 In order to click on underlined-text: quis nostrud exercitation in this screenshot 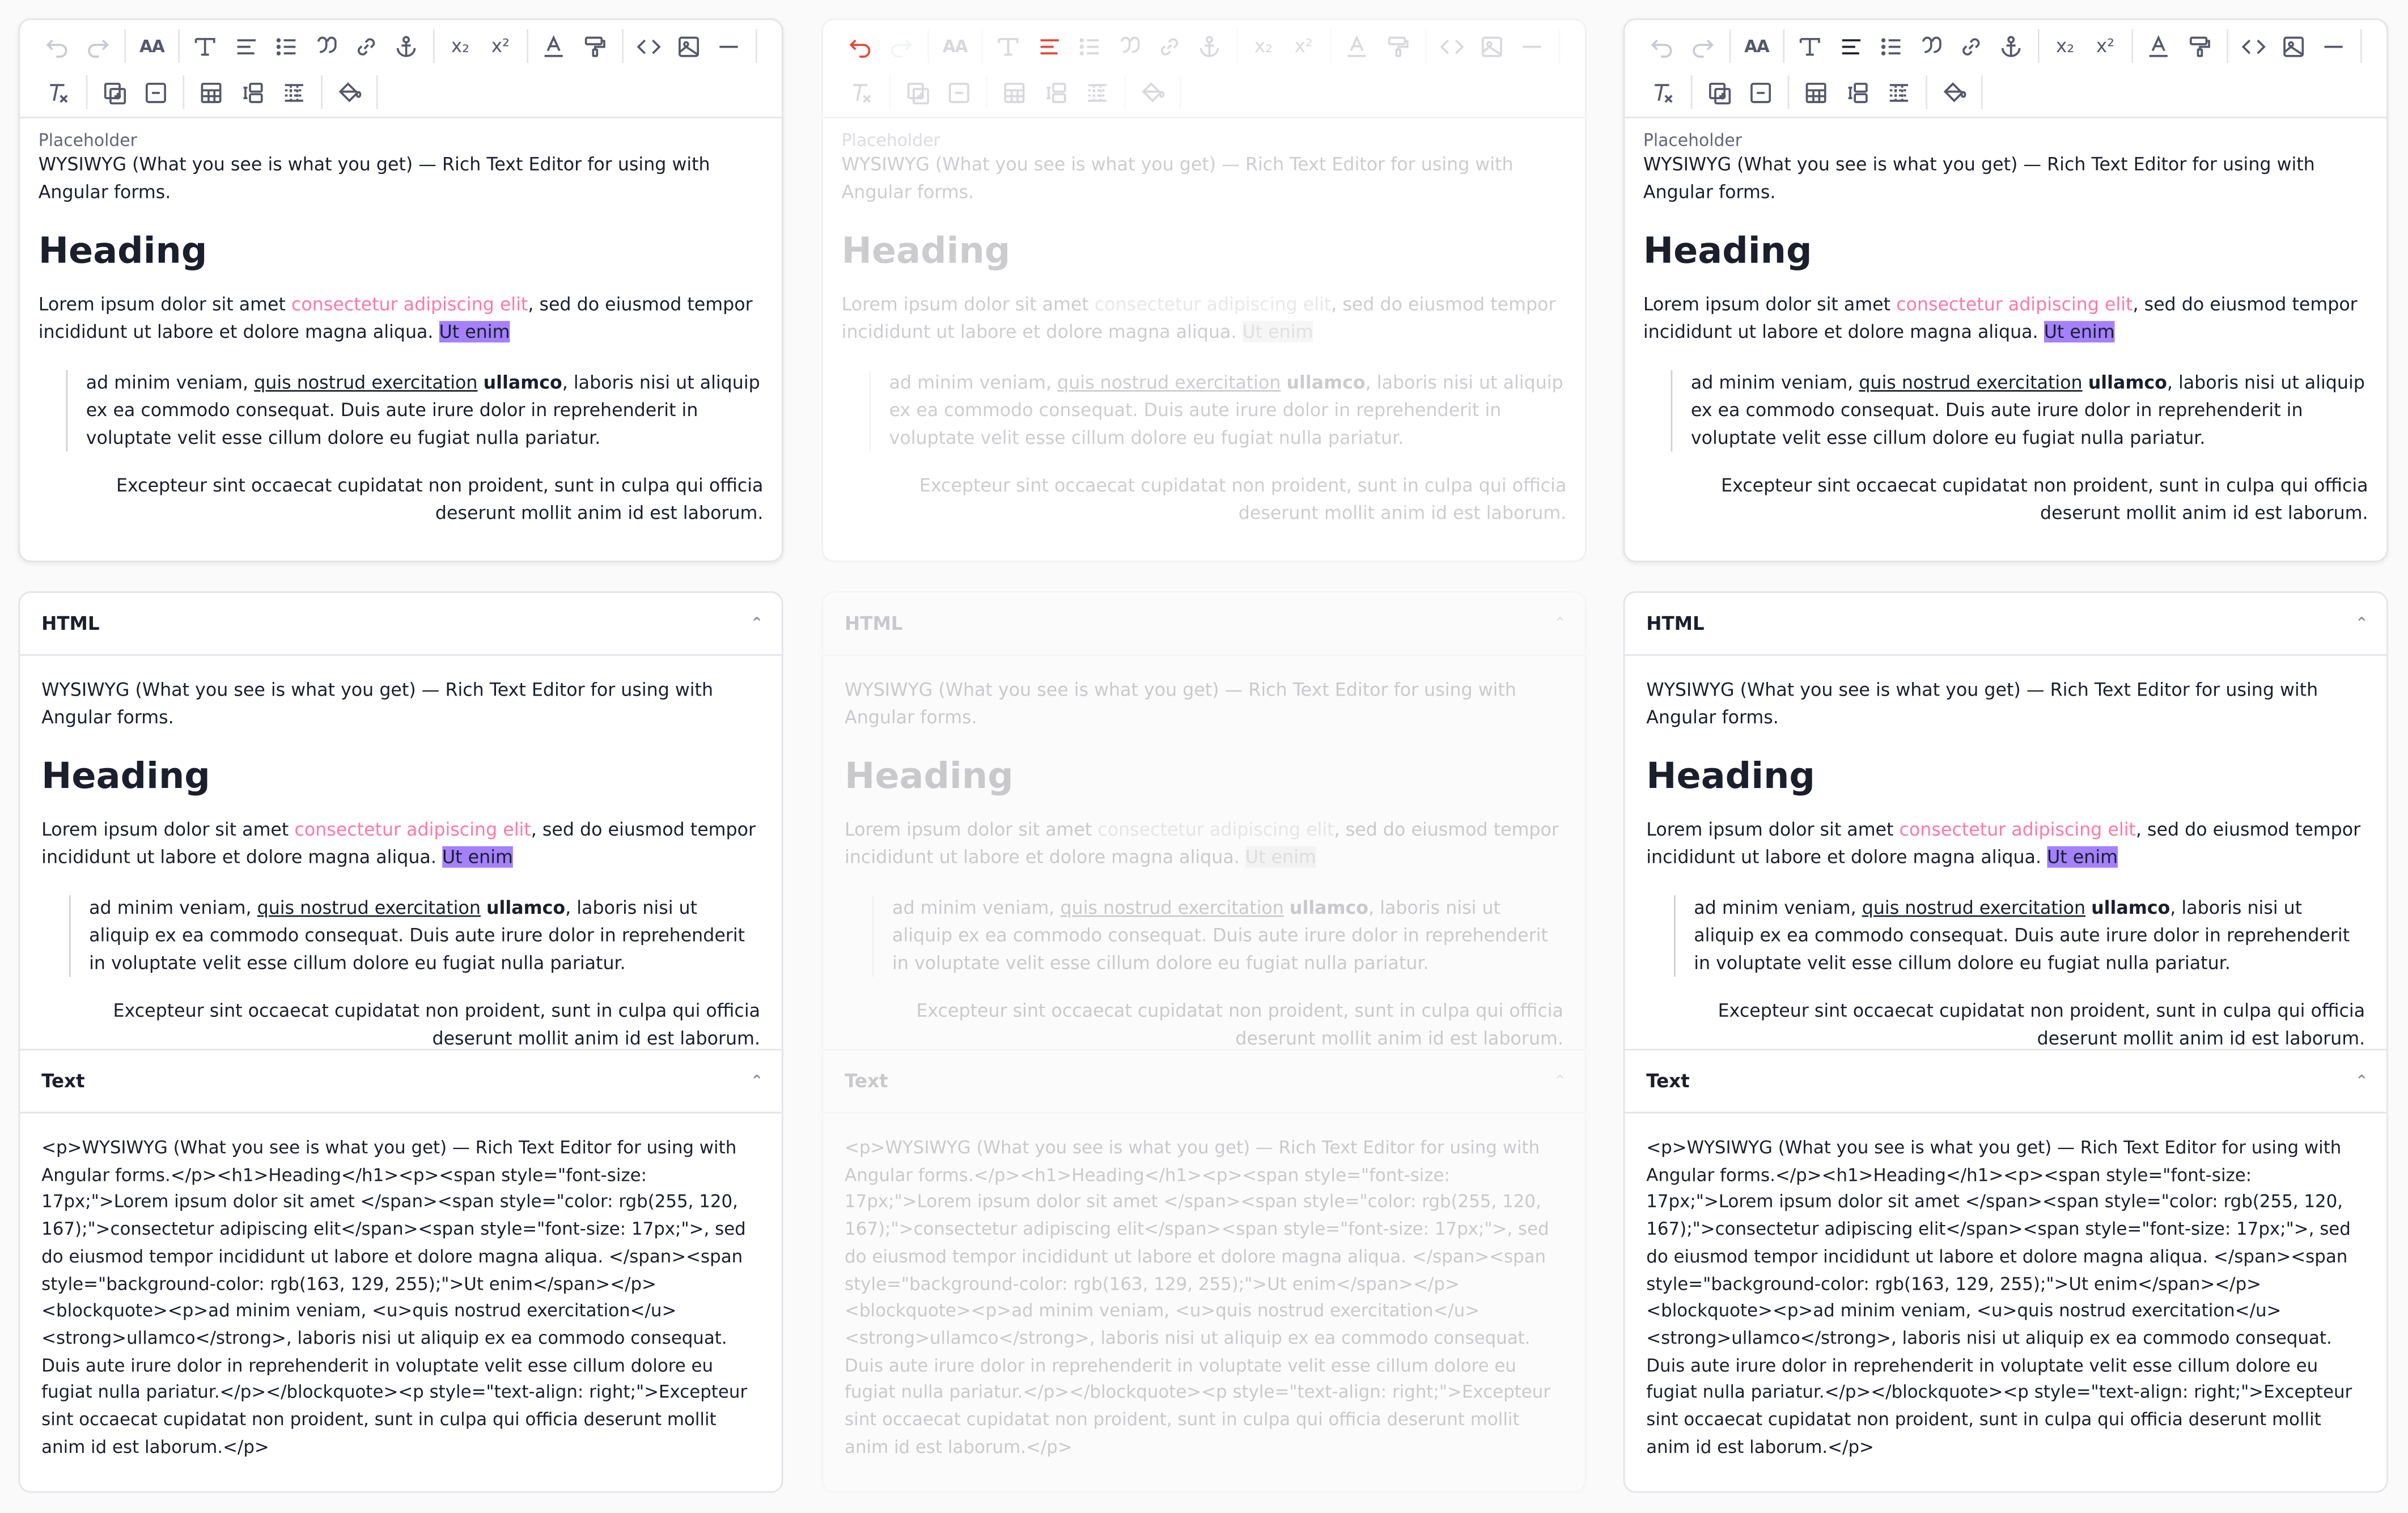, I will do `click(1971, 383)`.